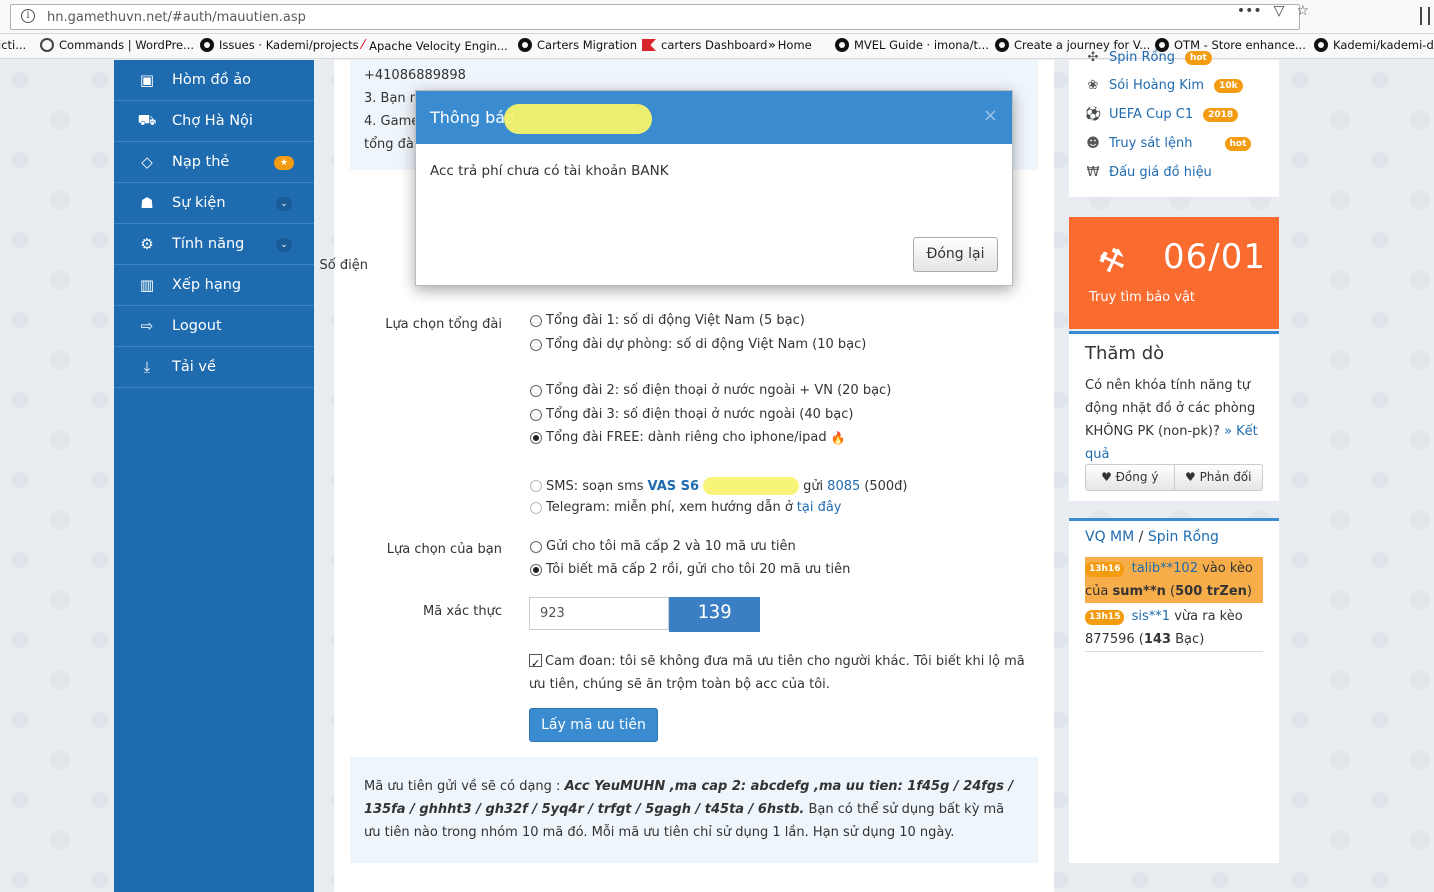 This screenshot has width=1434, height=892. What do you see at coordinates (843, 486) in the screenshot?
I see `sms-number-link: 8085` at bounding box center [843, 486].